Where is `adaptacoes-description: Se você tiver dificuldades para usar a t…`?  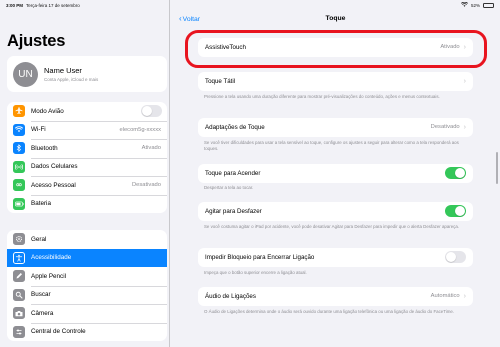 adaptacoes-description: Se você tiver dificuldades para usar a t… is located at coordinates (331, 146).